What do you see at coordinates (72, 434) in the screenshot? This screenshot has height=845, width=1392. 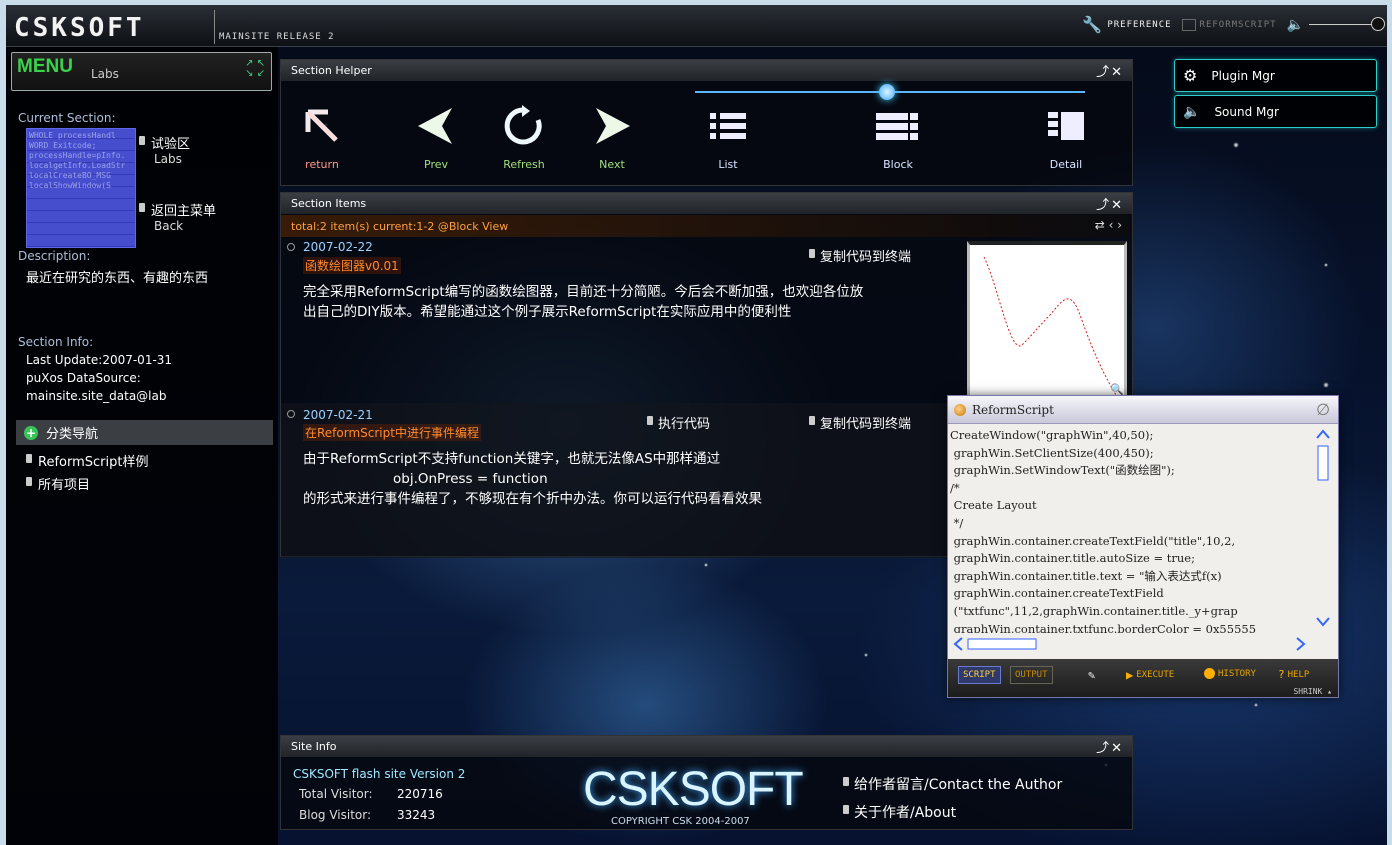 I see `category-nav-label: 分类导航` at bounding box center [72, 434].